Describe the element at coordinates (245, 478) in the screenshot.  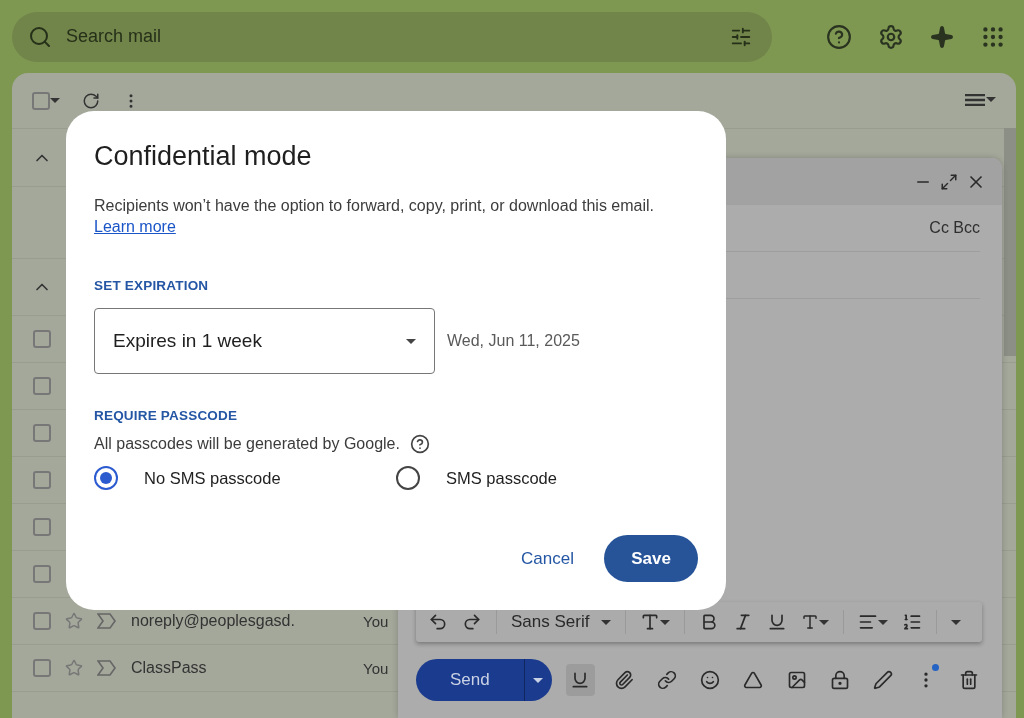
I see `passcode-option: No SMS passcode` at that location.